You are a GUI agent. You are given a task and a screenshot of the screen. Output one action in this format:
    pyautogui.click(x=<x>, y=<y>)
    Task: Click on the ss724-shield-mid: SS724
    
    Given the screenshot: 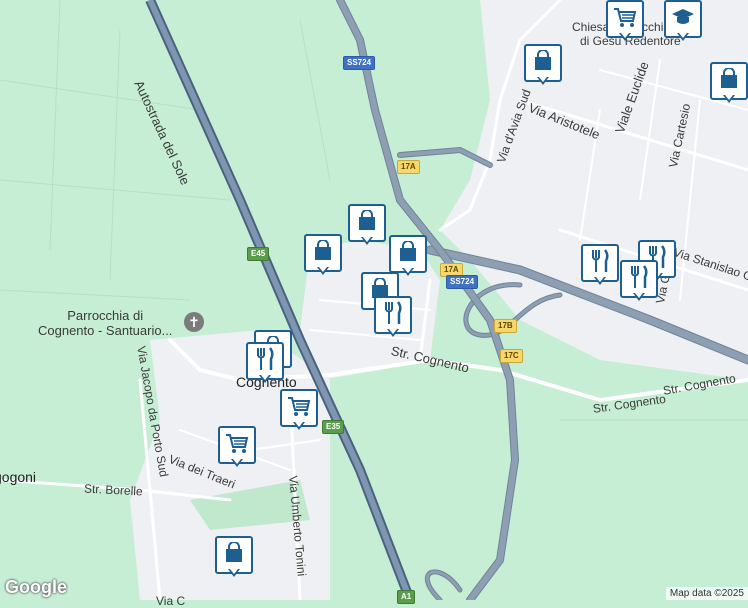 What is the action you would take?
    pyautogui.click(x=462, y=282)
    